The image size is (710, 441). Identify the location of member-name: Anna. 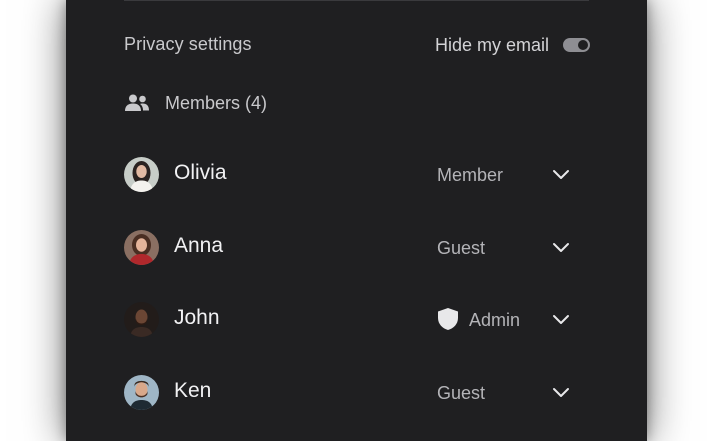
(199, 245).